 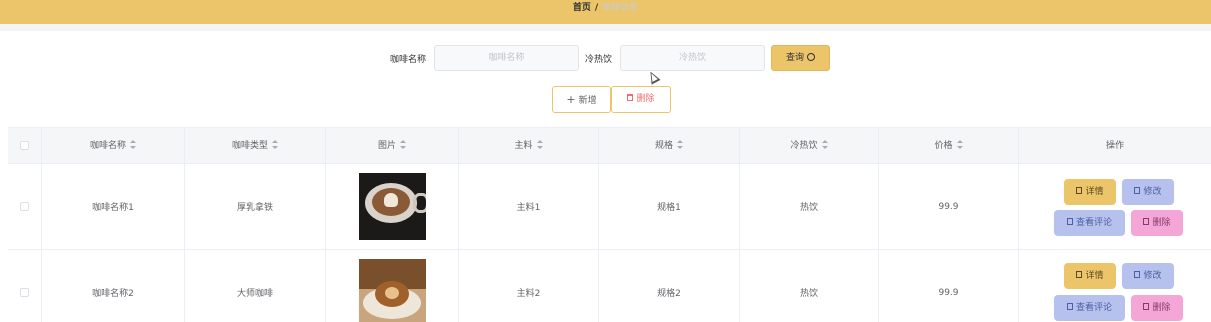 I want to click on column-header-spec: 规格, so click(x=669, y=146).